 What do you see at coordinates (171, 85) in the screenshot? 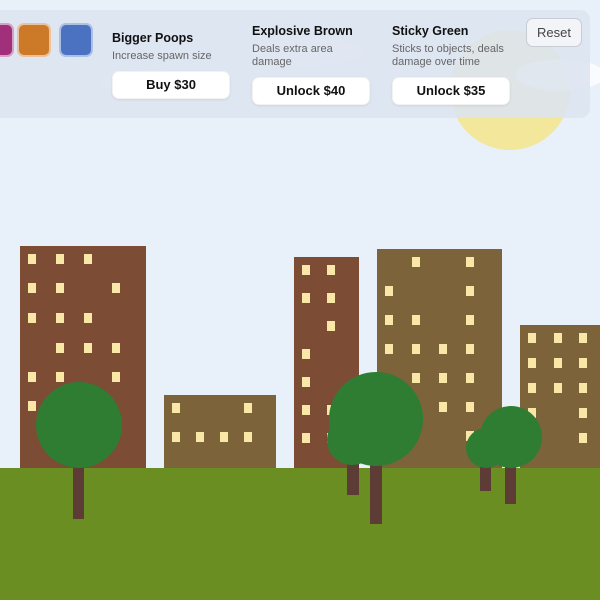
I see `buy-button: Buy $30` at bounding box center [171, 85].